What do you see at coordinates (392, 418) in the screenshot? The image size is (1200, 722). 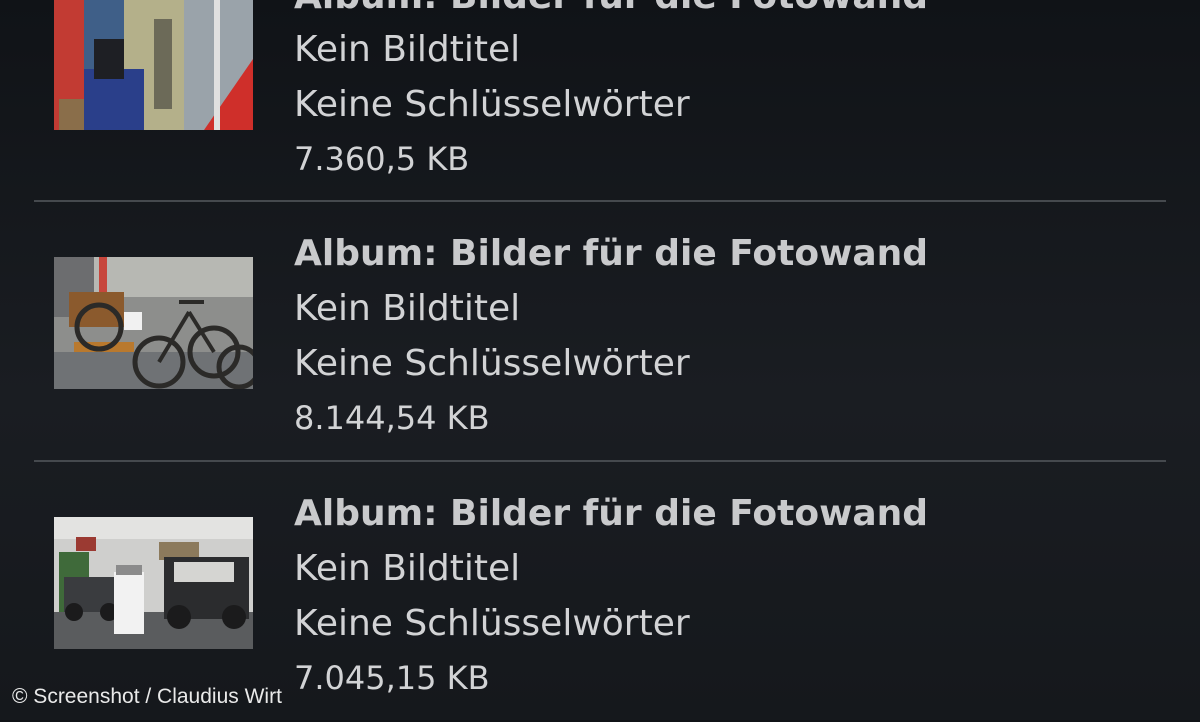 I see `file-size: 8.144,54 KB` at bounding box center [392, 418].